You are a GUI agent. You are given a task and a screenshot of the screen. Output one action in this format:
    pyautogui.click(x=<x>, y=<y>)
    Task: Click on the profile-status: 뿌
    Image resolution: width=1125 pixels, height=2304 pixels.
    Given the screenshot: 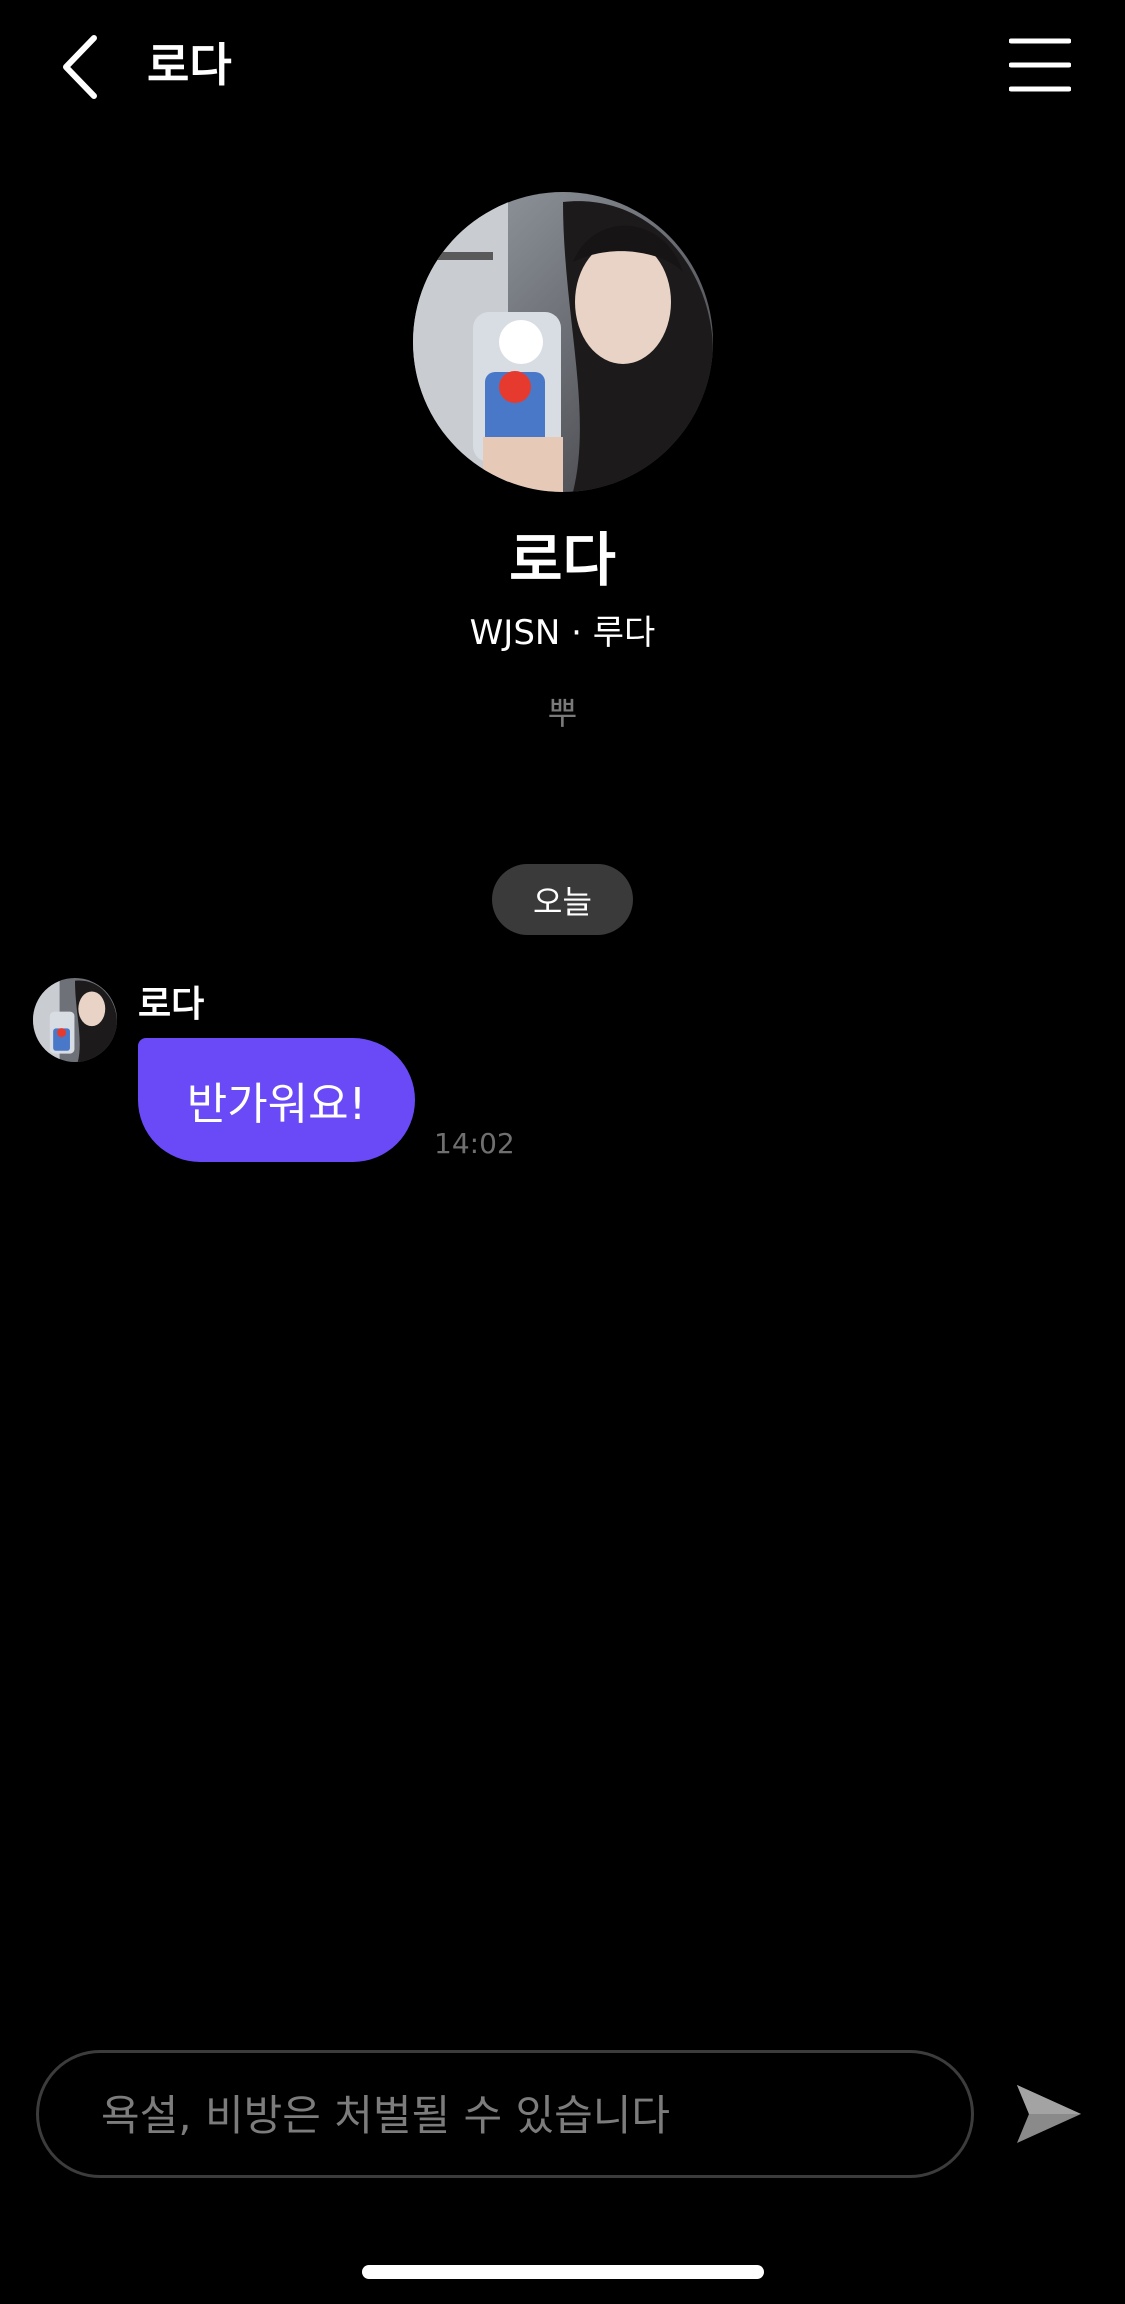 What is the action you would take?
    pyautogui.click(x=562, y=713)
    